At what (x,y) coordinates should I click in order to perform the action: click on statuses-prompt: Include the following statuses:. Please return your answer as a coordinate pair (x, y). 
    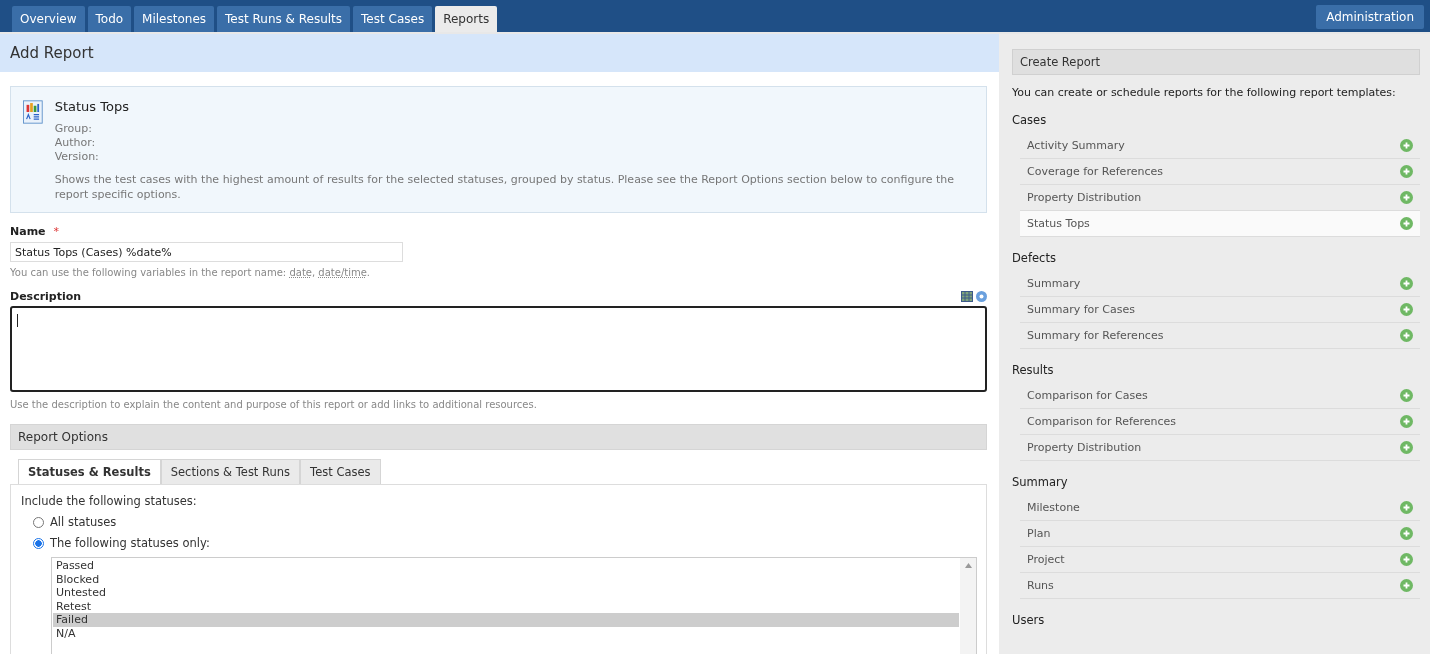
    Looking at the image, I should click on (109, 501).